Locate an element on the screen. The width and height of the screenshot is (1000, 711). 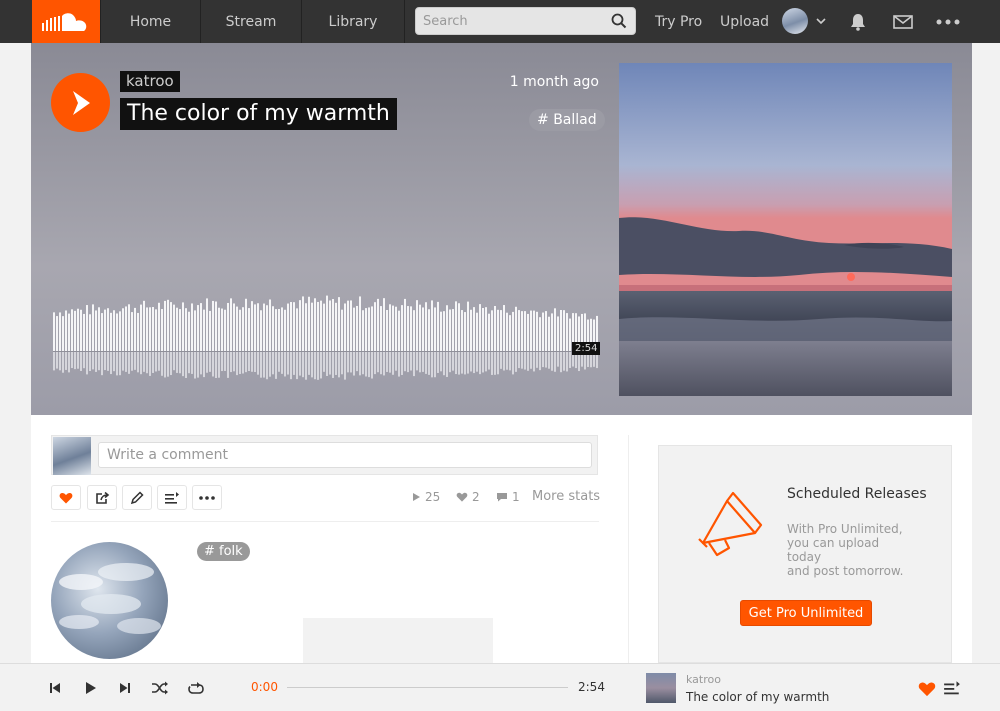
search-icon is located at coordinates (619, 21).